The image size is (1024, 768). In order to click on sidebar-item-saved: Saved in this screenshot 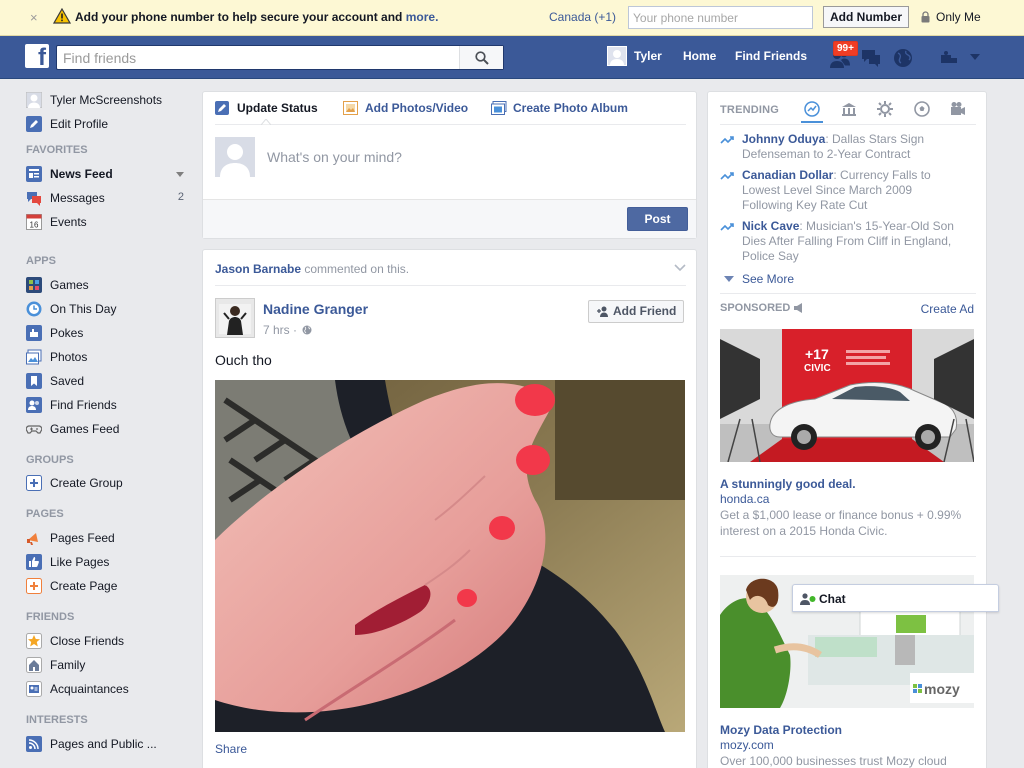, I will do `click(111, 381)`.